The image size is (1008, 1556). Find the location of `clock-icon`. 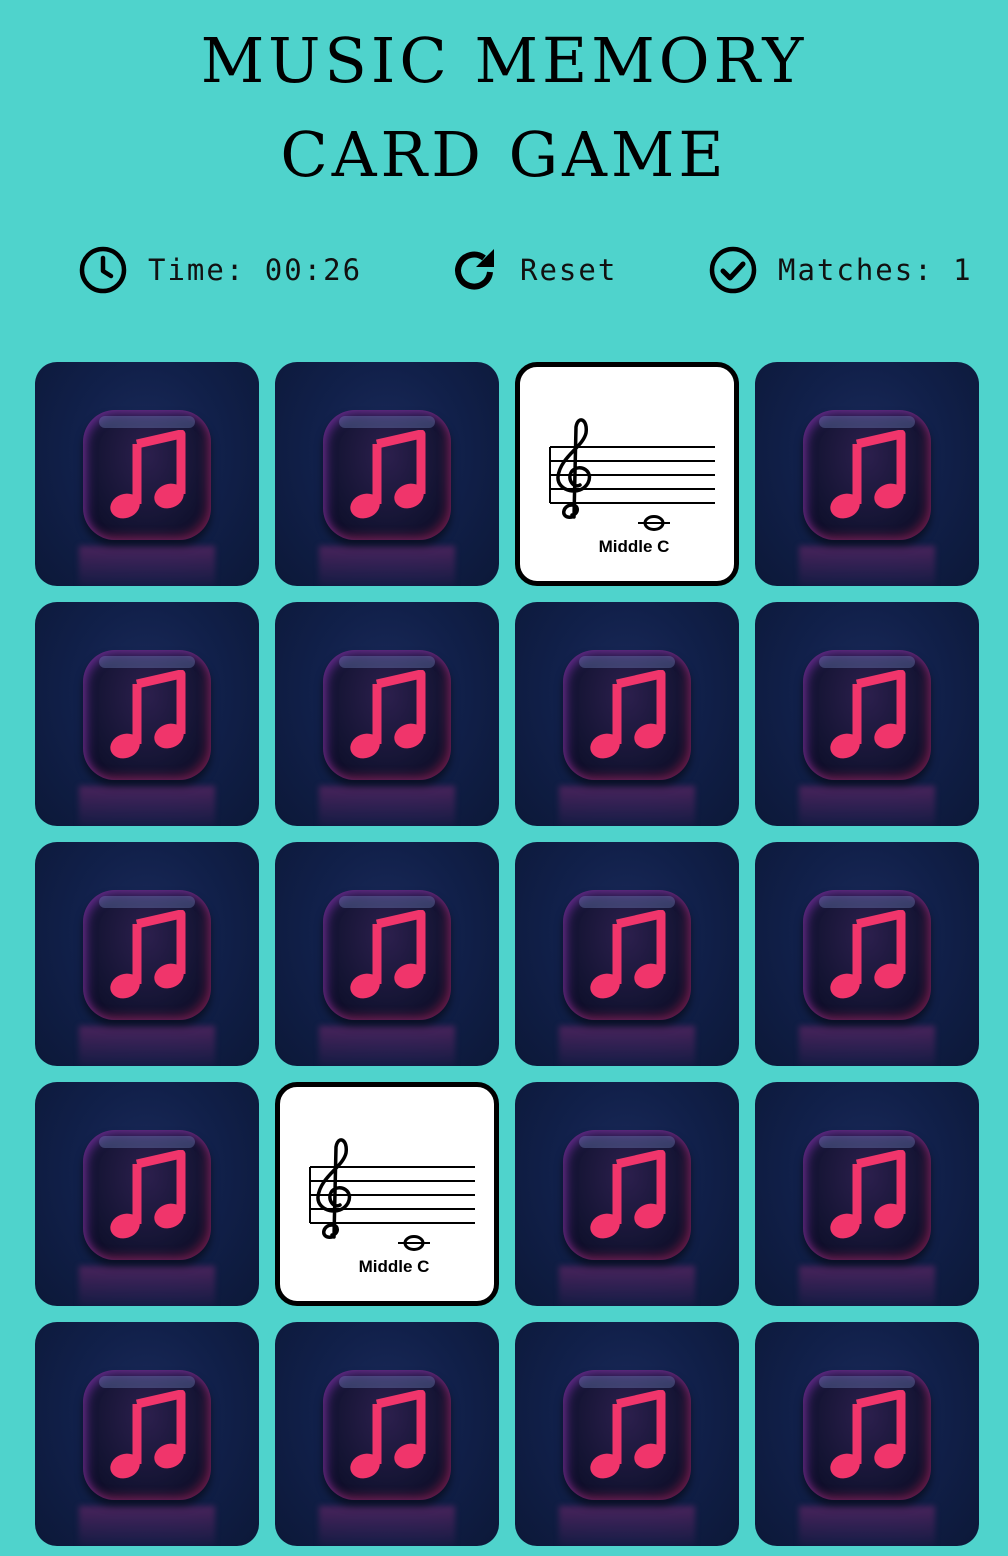

clock-icon is located at coordinates (103, 270).